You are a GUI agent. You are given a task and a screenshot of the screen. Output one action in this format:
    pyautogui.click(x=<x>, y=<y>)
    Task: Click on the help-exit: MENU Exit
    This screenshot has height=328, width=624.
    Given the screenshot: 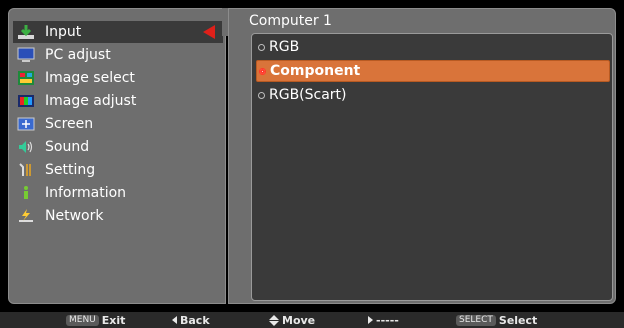 What is the action you would take?
    pyautogui.click(x=95, y=320)
    